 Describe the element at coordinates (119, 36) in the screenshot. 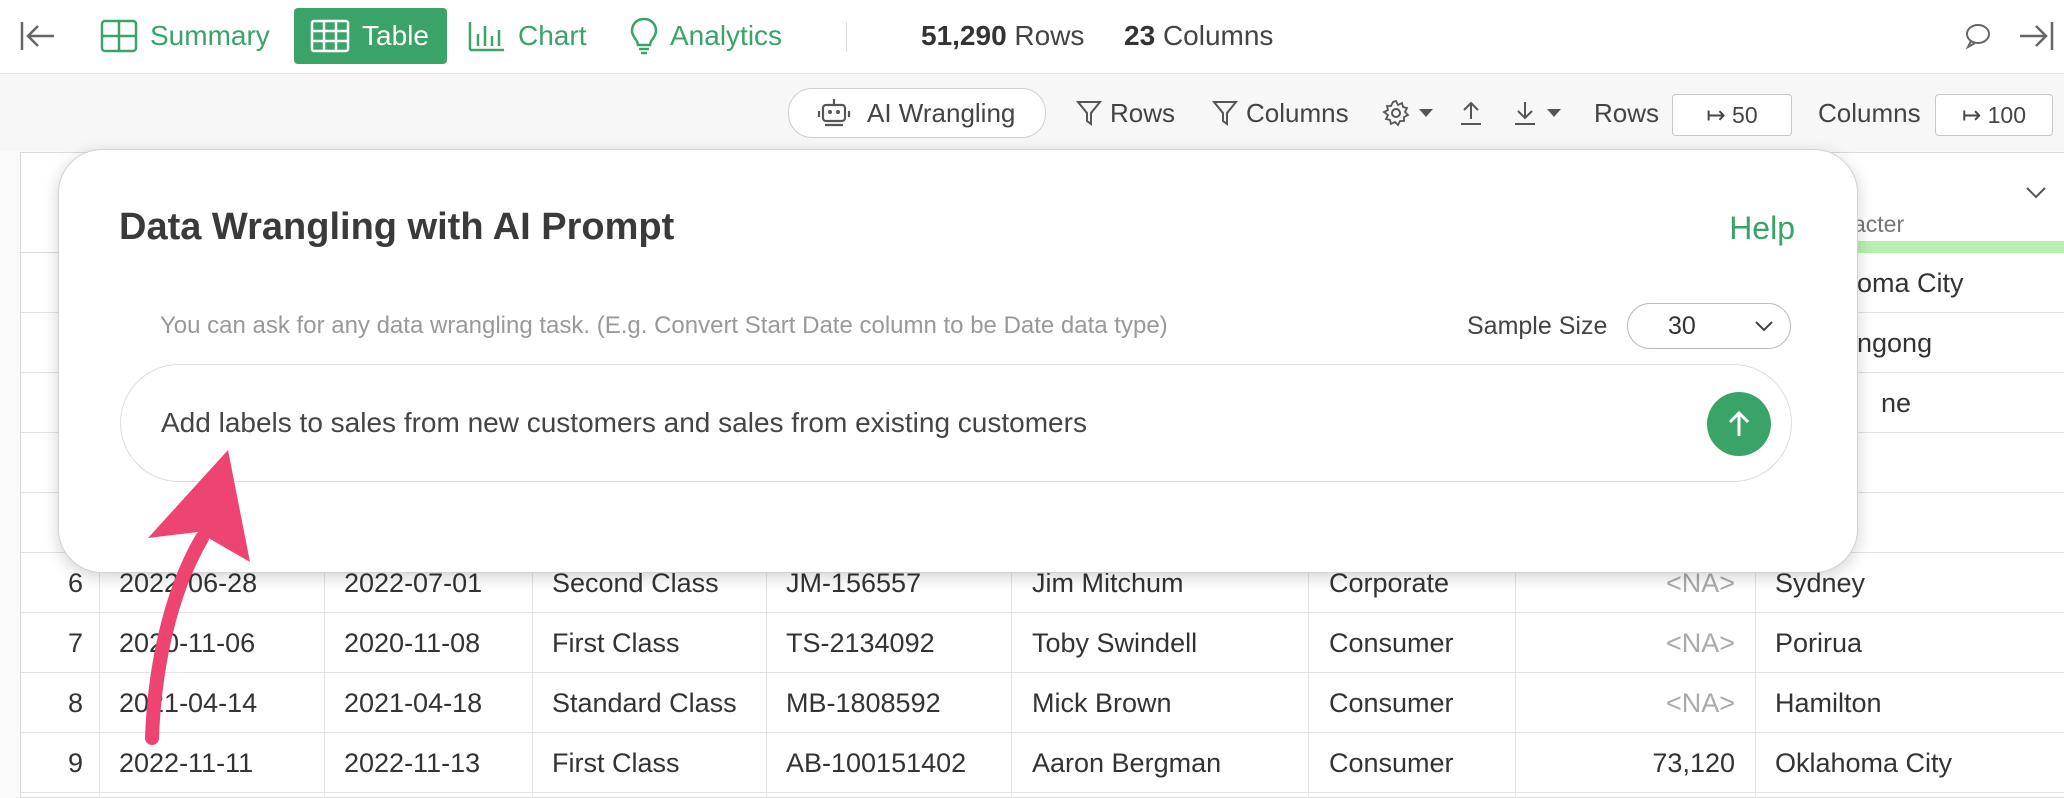

I see `summary-grid-icon` at that location.